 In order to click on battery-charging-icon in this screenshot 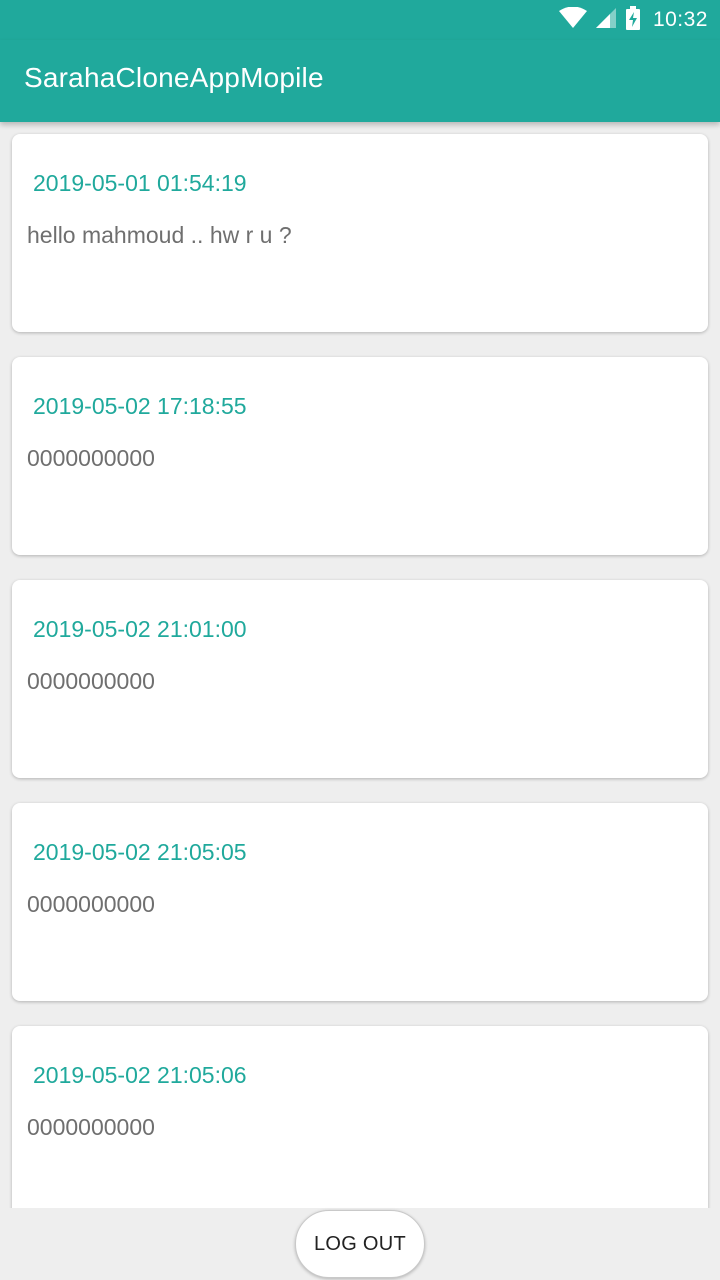, I will do `click(633, 20)`.